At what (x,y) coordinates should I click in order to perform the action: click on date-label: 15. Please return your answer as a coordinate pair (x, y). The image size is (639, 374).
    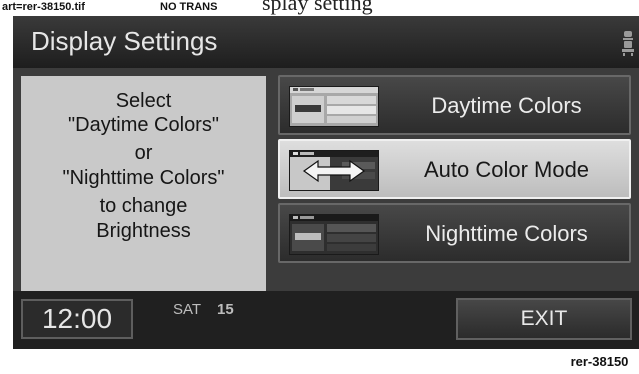
    Looking at the image, I should click on (225, 309).